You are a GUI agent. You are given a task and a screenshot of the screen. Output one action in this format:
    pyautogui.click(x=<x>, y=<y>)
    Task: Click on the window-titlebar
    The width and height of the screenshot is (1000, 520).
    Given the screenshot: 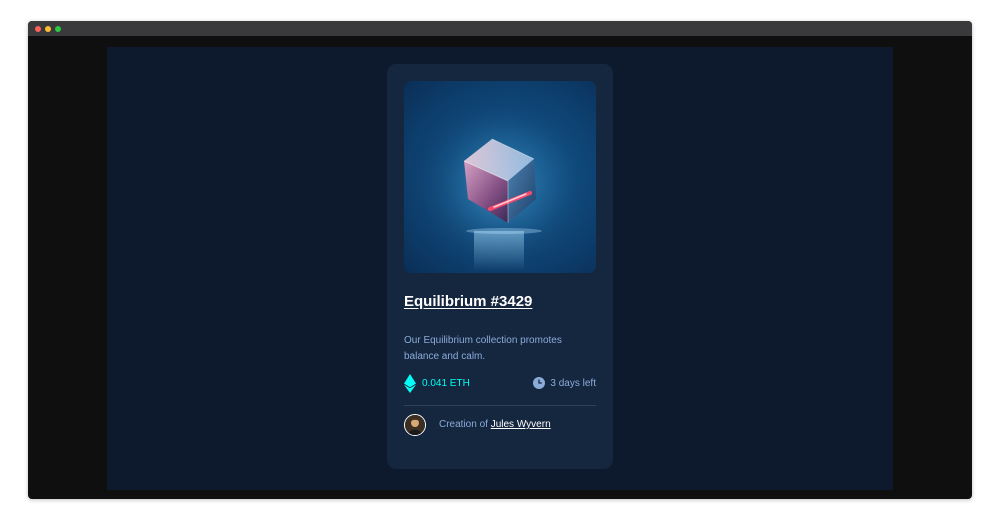 What is the action you would take?
    pyautogui.click(x=500, y=28)
    